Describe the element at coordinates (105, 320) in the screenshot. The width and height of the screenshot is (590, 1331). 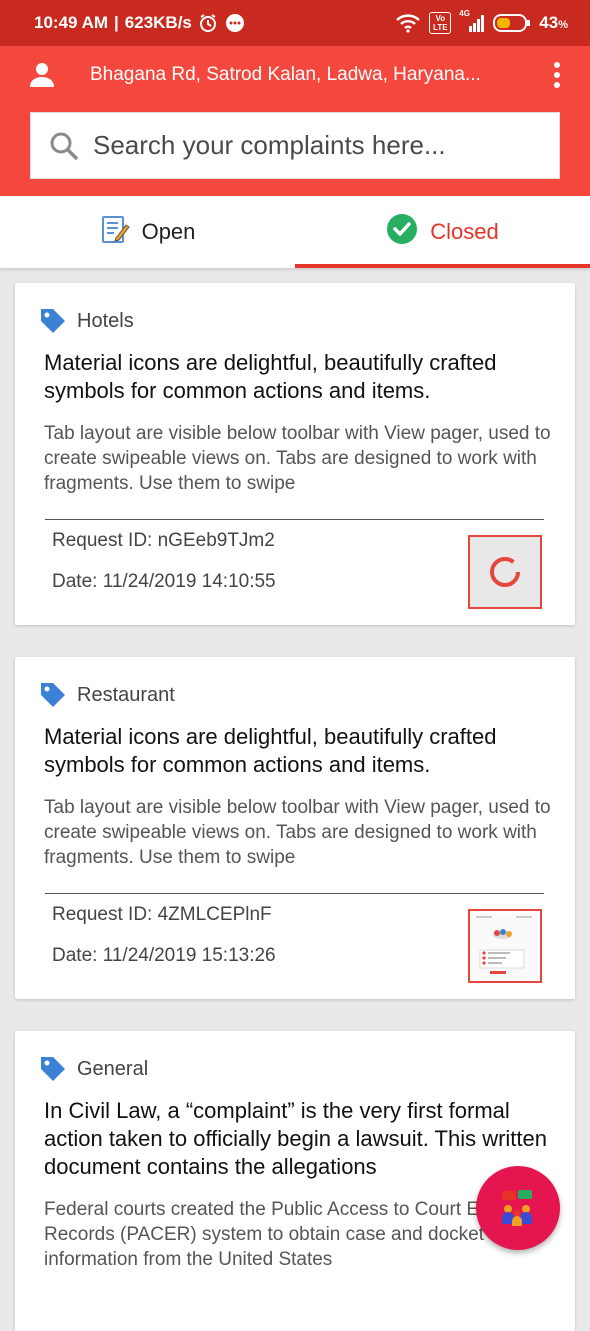
I see `category-label: Hotels` at that location.